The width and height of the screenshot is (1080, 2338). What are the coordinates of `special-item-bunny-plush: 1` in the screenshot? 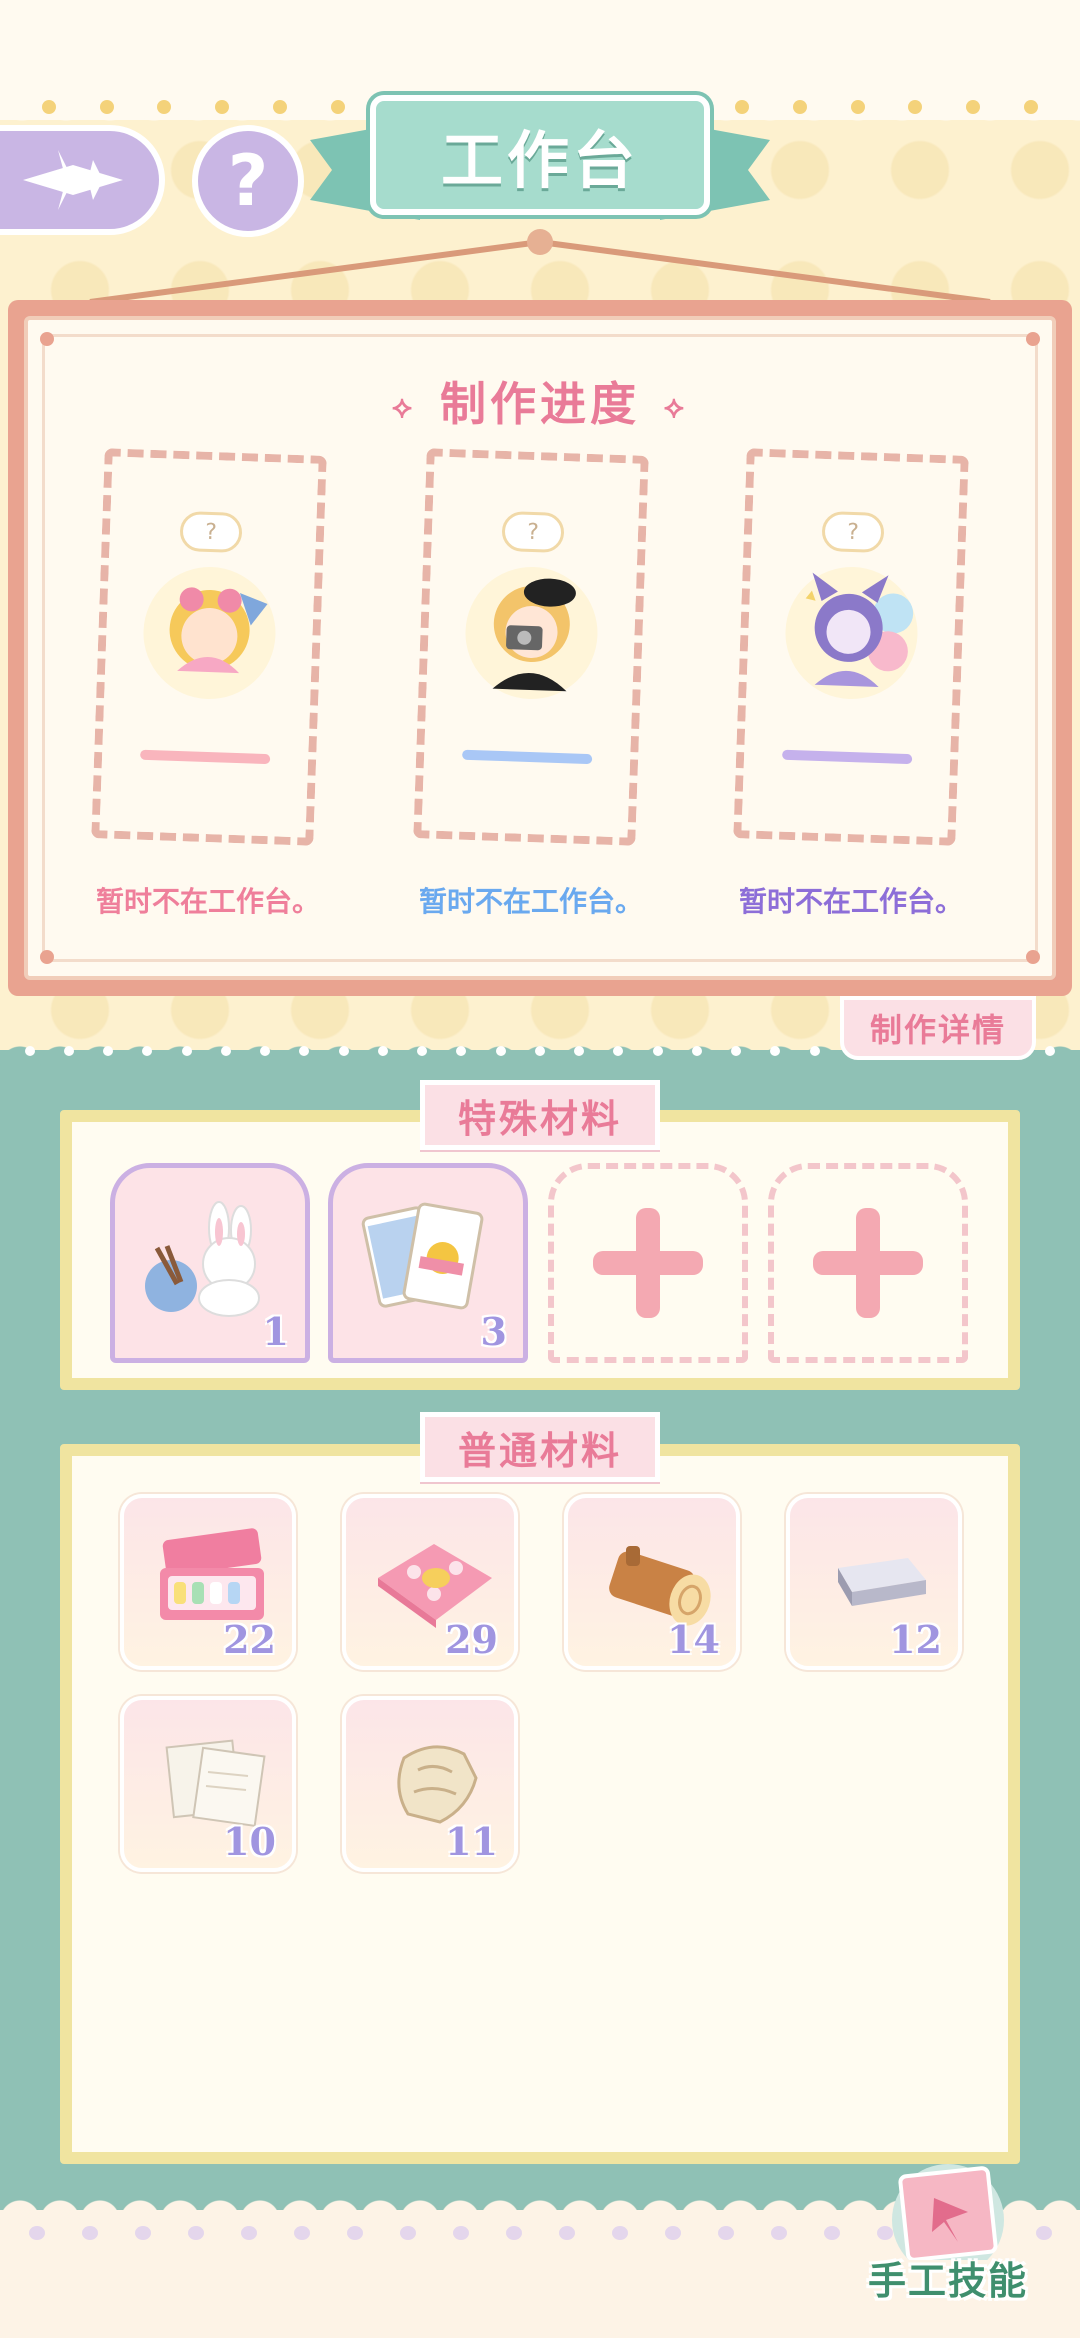 It's located at (210, 1263).